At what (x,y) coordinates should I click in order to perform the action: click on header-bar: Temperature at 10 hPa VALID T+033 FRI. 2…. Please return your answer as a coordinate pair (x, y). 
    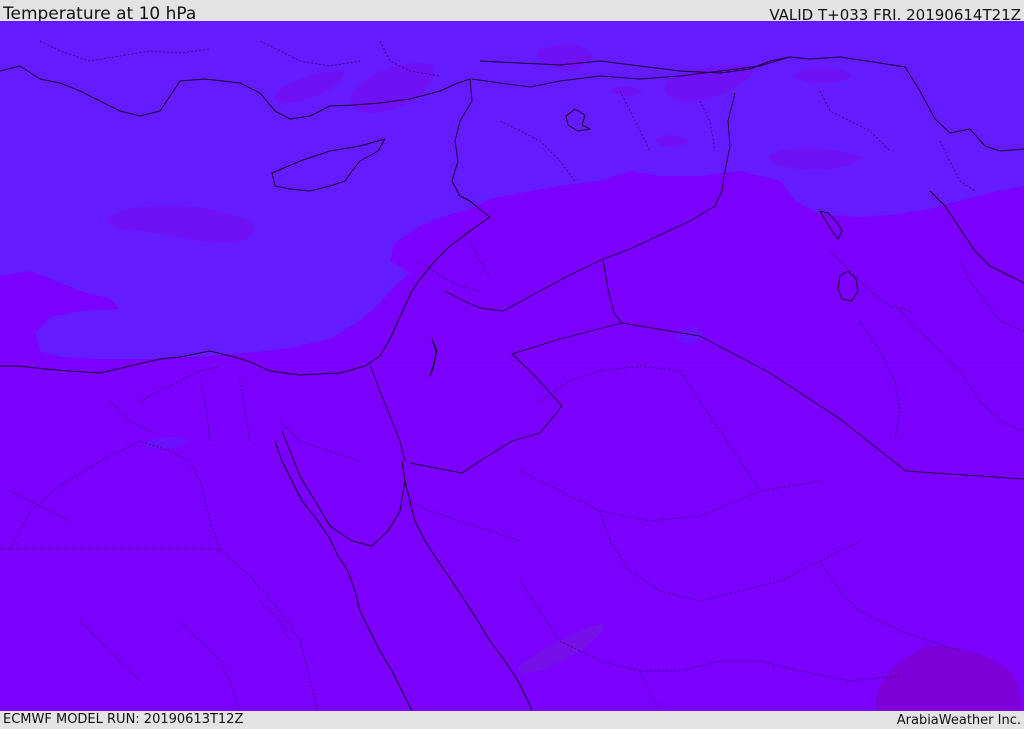
    Looking at the image, I should click on (512, 12).